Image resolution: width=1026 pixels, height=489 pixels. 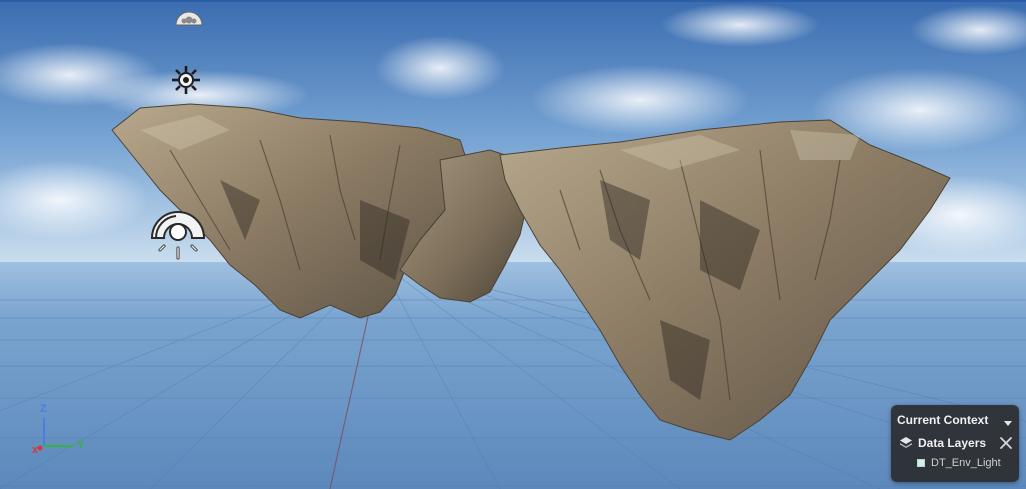 I want to click on directional-light-icon, so click(x=186, y=84).